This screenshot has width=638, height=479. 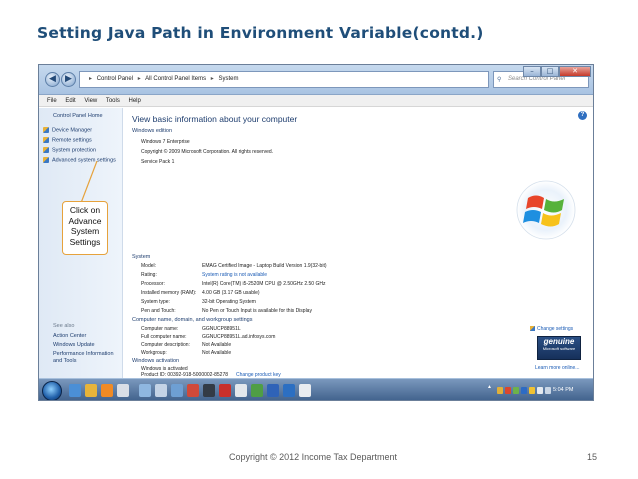 I want to click on device-manager-link: Device Manager, so click(x=67, y=130).